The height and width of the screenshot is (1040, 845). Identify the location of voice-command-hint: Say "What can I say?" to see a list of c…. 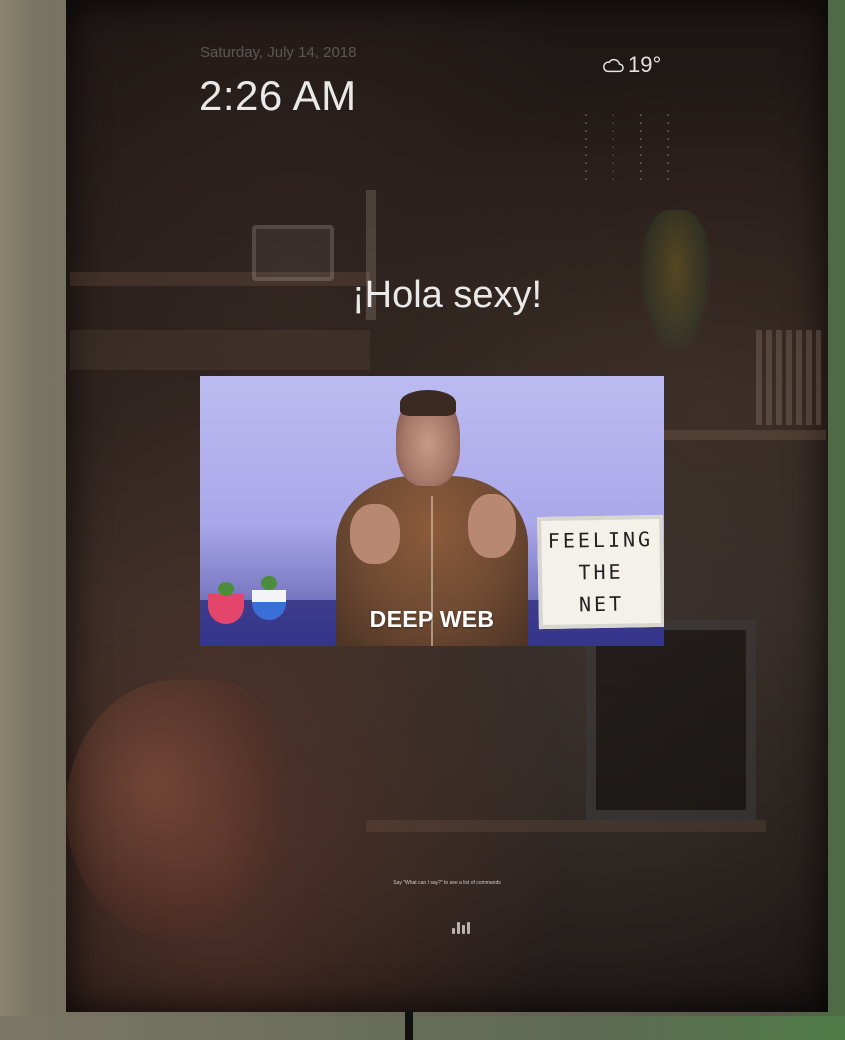
(447, 883).